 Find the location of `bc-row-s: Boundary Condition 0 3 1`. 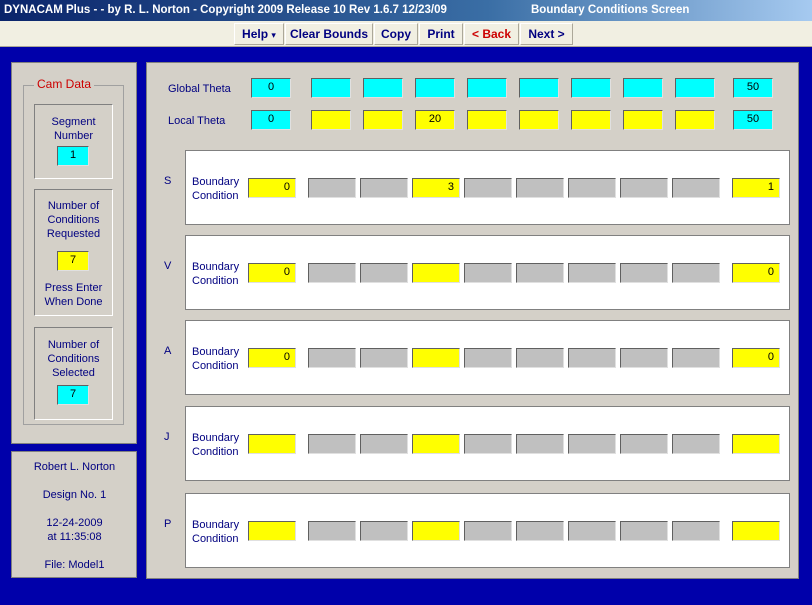

bc-row-s: Boundary Condition 0 3 1 is located at coordinates (487, 187).